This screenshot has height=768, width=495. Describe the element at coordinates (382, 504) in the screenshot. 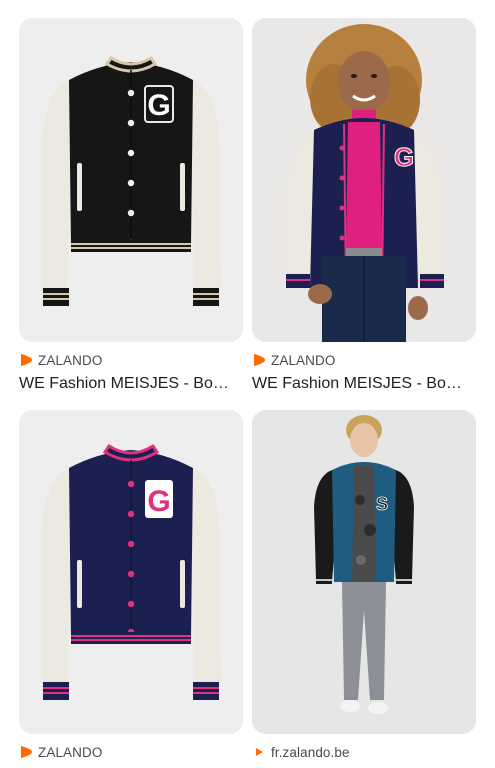

I see `svg-text: S` at that location.